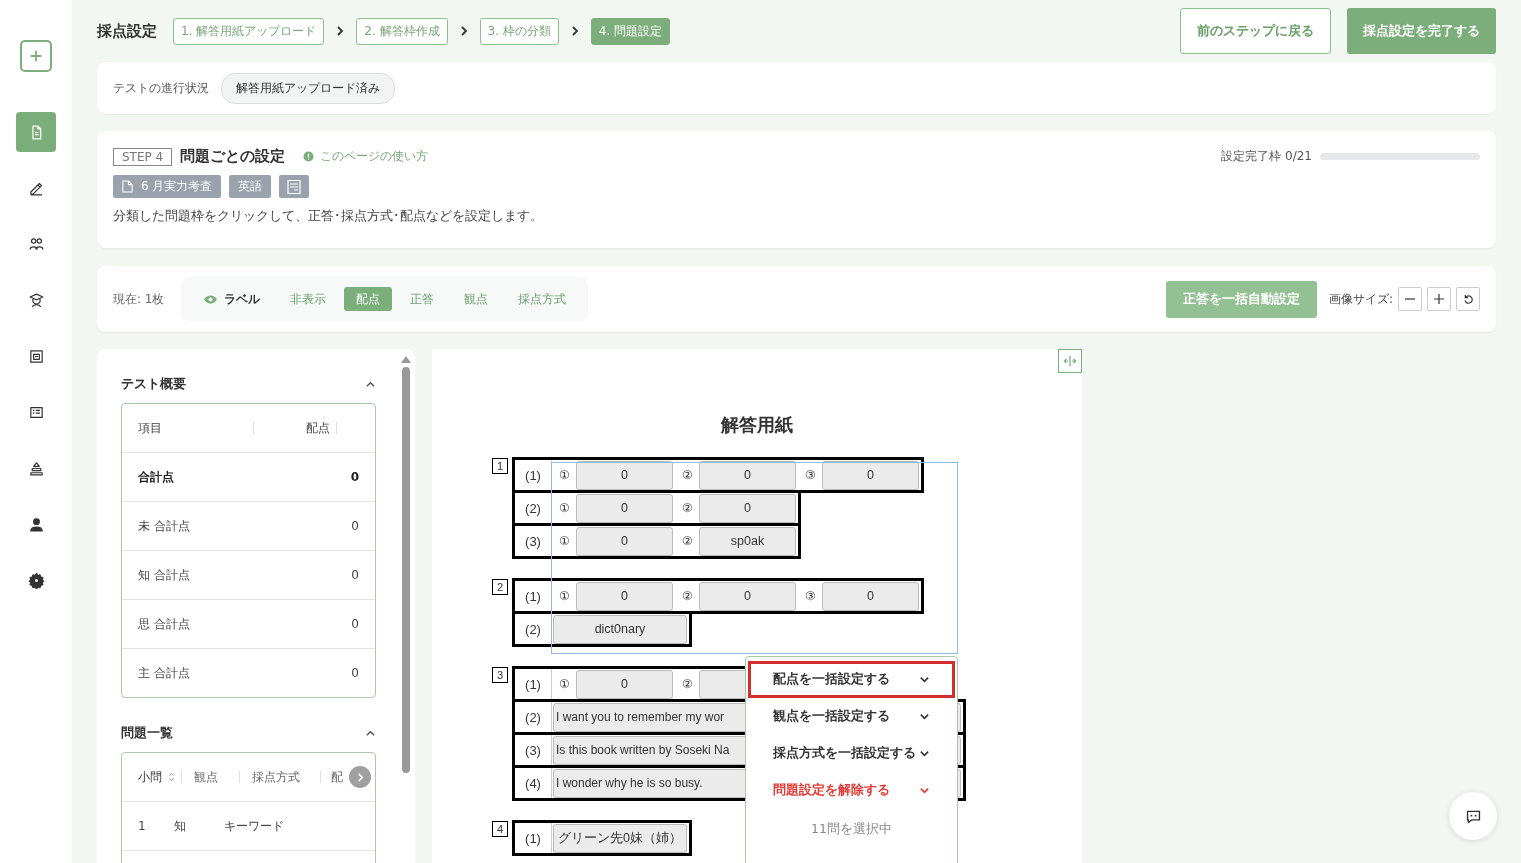  I want to click on table-cell-text: 思 合計点, so click(164, 624).